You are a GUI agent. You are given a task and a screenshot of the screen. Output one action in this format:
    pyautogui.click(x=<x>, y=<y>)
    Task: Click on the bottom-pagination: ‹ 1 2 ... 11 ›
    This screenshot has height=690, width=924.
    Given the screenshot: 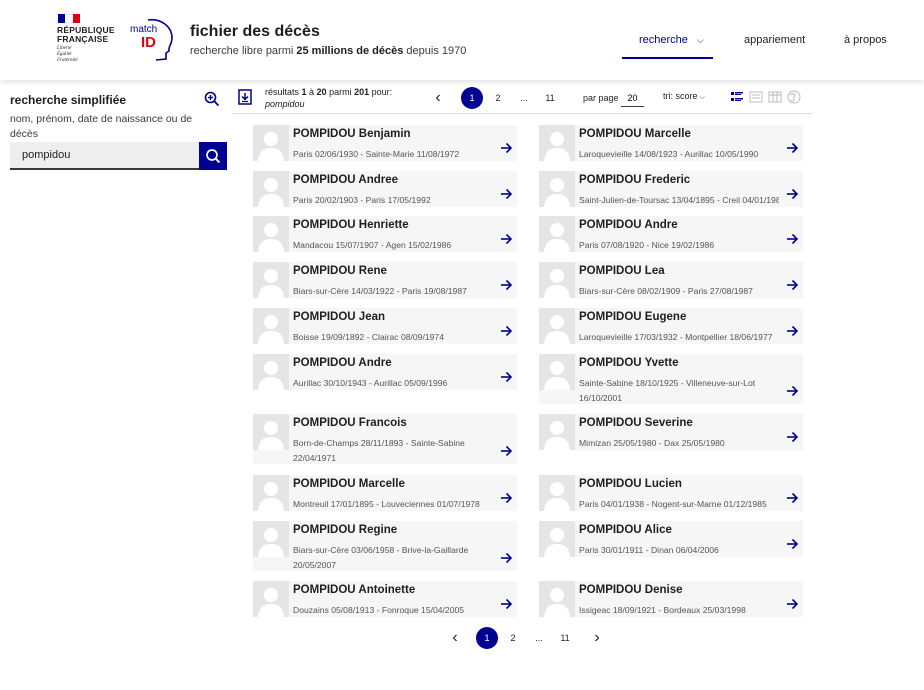 What is the action you would take?
    pyautogui.click(x=526, y=638)
    